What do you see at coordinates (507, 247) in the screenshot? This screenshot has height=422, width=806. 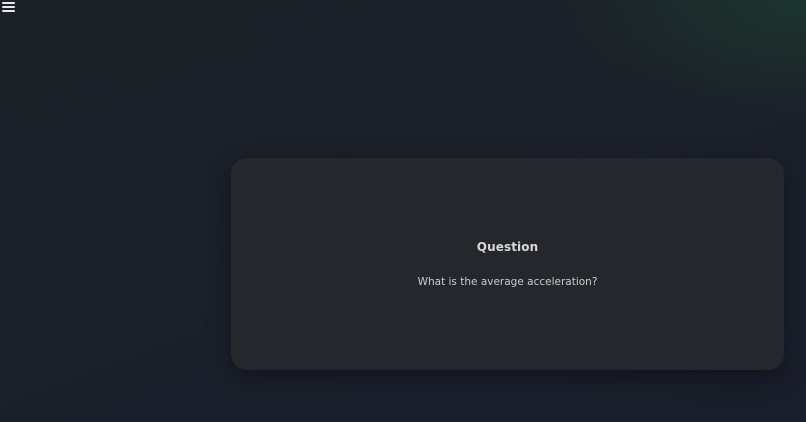 I see `card-title: Question` at bounding box center [507, 247].